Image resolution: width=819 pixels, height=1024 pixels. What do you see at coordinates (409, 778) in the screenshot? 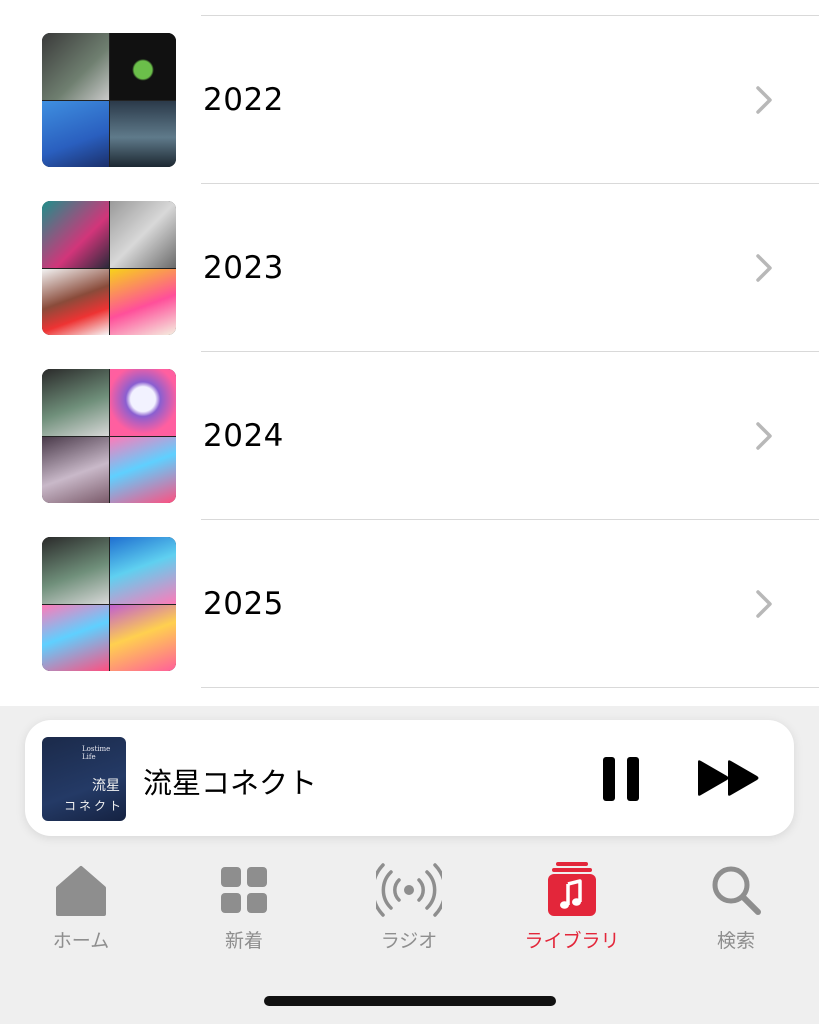
I see `mini-player: Lostime Life 流星 コネクト 流星コネクト` at bounding box center [409, 778].